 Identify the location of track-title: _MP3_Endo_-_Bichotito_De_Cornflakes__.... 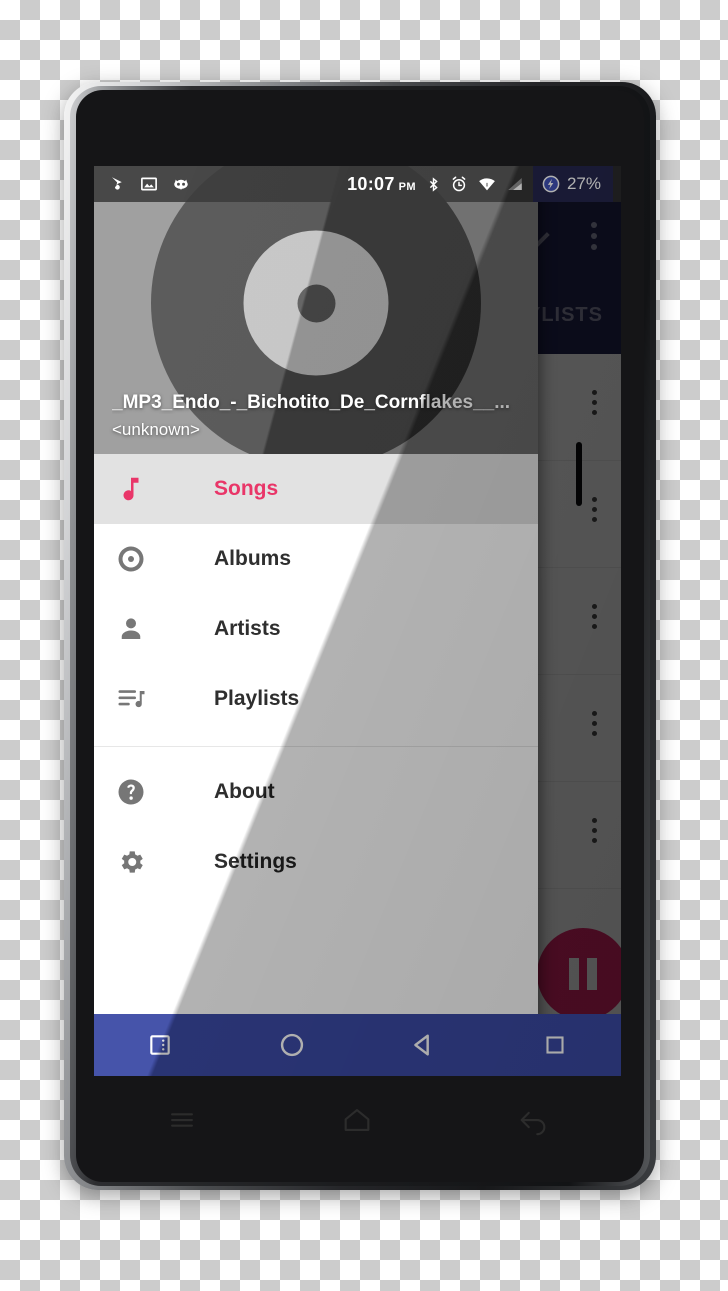
(311, 402).